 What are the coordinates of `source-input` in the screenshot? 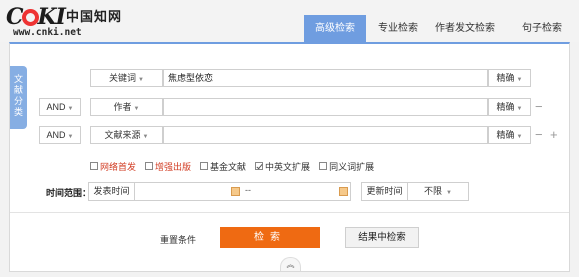 It's located at (325, 135).